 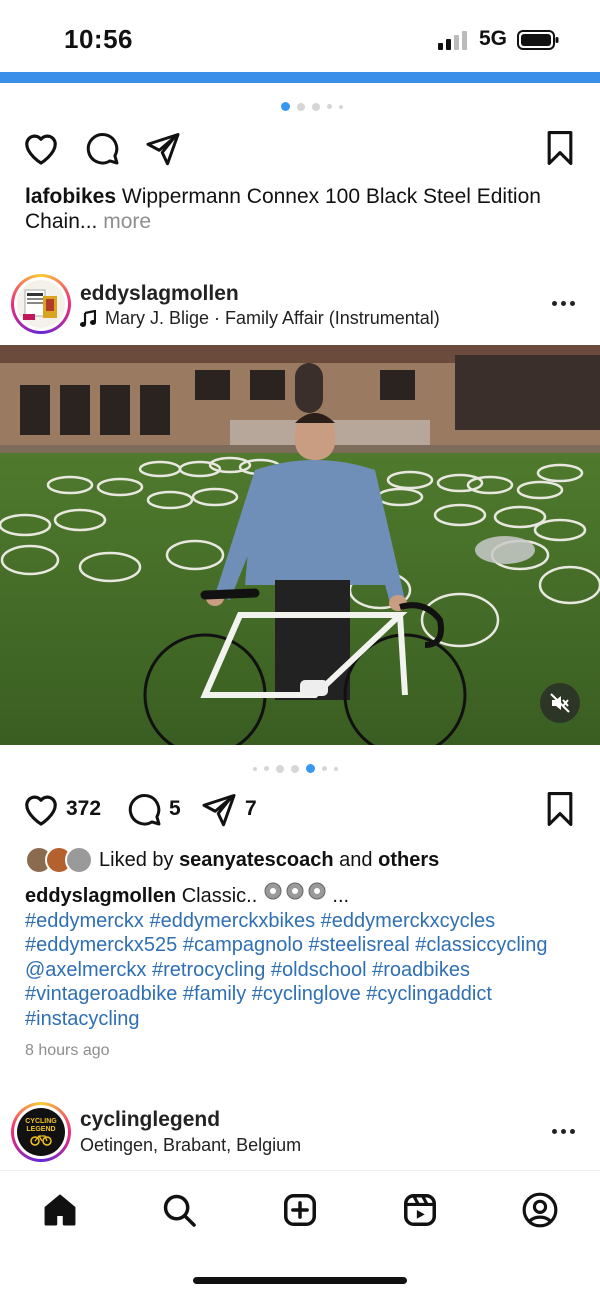 What do you see at coordinates (98, 39) in the screenshot?
I see `status-time: 10:56` at bounding box center [98, 39].